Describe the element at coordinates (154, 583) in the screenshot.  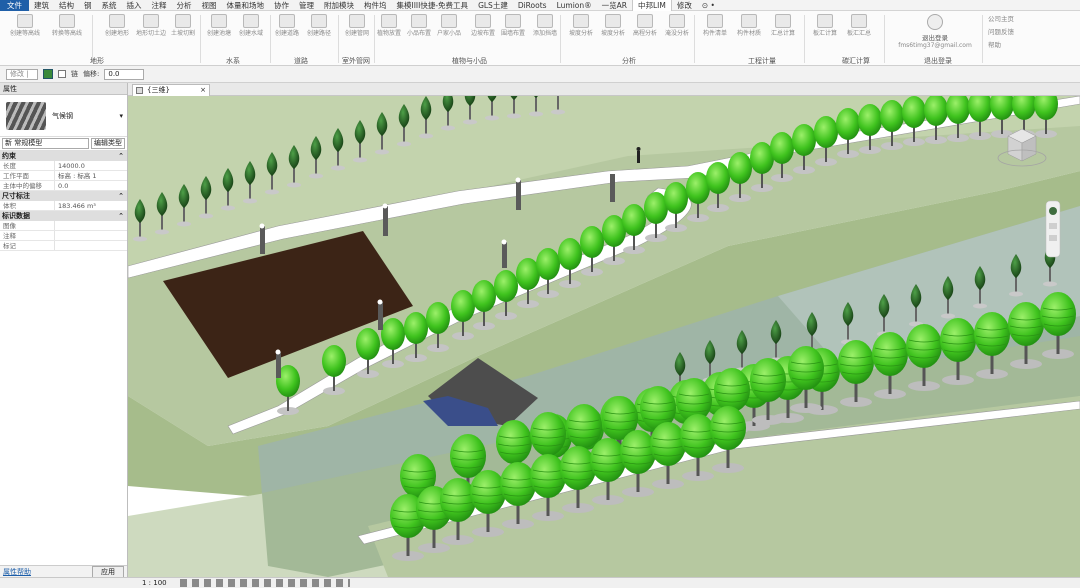
I see `view-scale: 1 : 100` at that location.